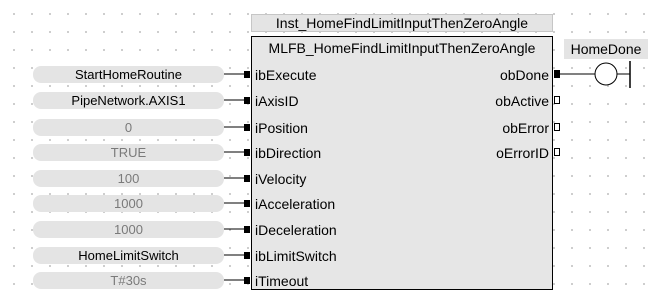  What do you see at coordinates (128, 100) in the screenshot?
I see `input-variable-iAxisID: PipeNetwork.AXIS1` at bounding box center [128, 100].